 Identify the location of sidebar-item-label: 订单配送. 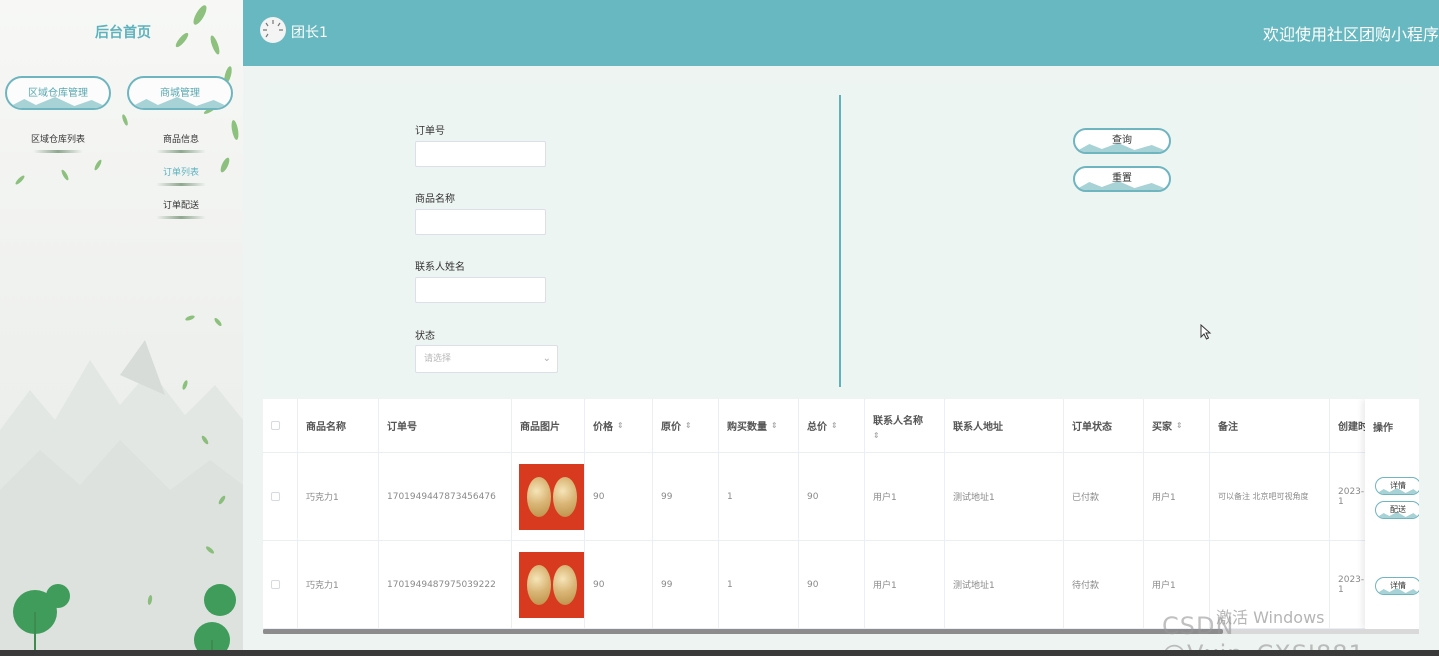
(180, 206).